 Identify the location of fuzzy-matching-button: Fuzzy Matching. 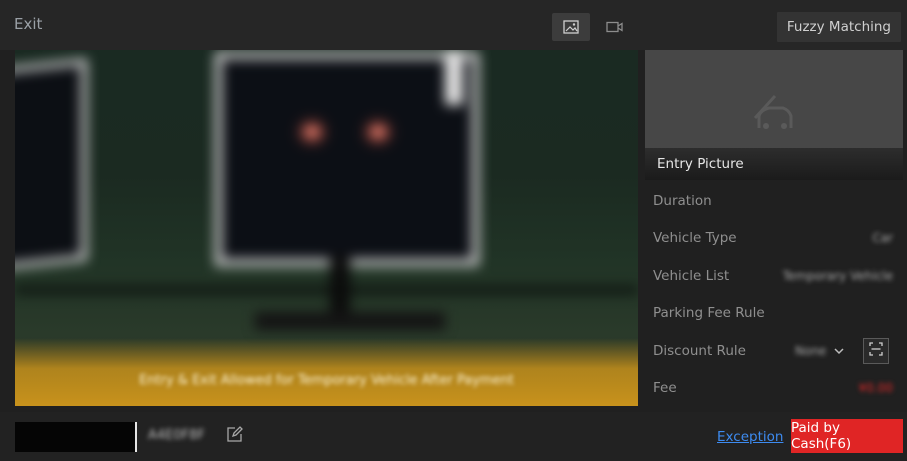
(838, 27).